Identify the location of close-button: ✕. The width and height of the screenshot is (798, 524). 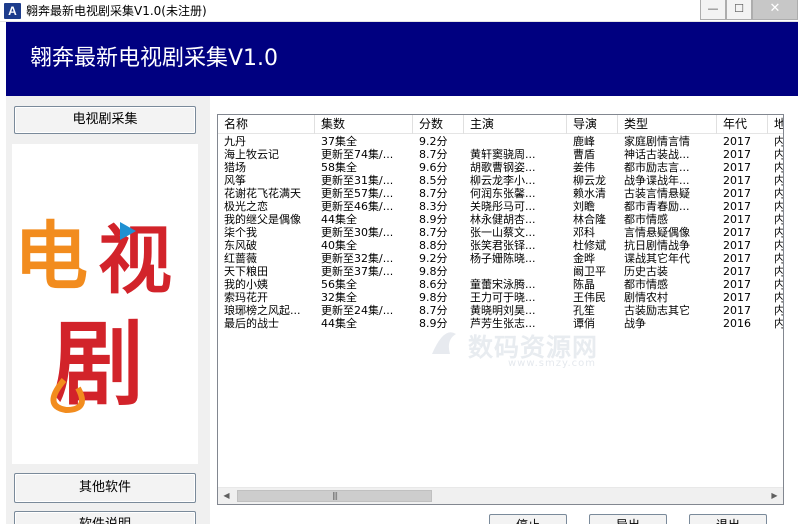
(775, 10).